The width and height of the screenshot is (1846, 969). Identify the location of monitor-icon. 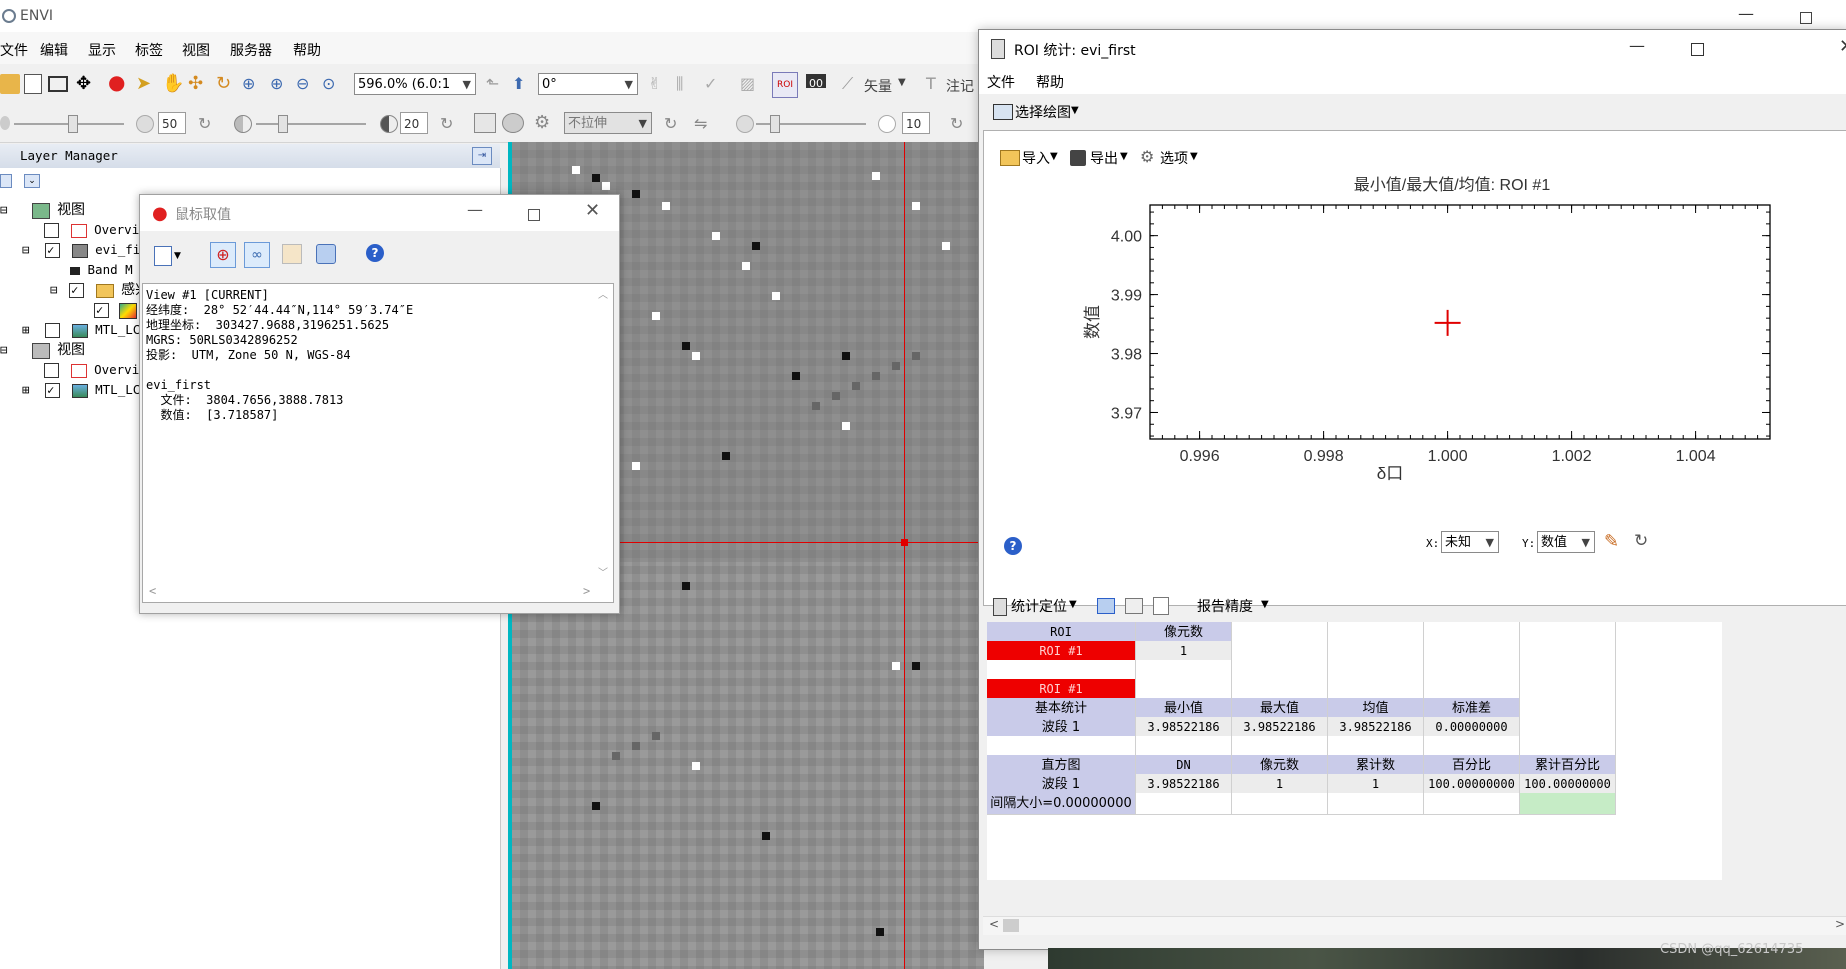
(58, 84).